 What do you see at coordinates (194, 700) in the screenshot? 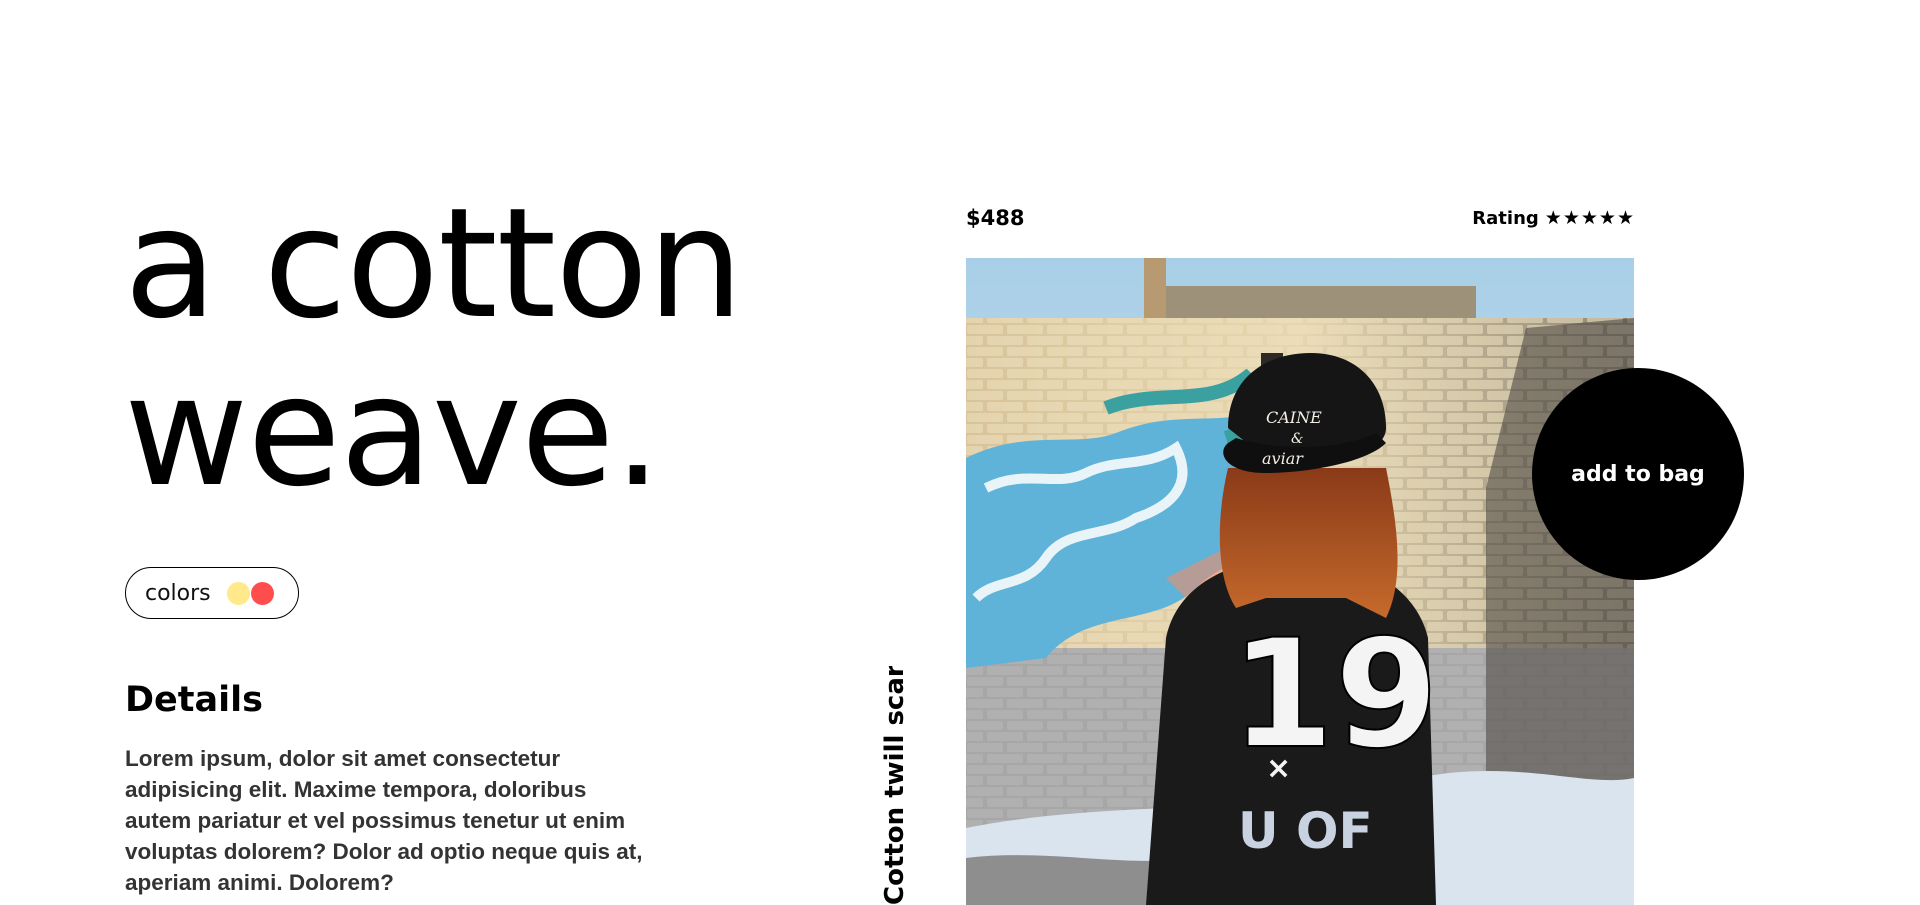
I see `details-title: Details` at bounding box center [194, 700].